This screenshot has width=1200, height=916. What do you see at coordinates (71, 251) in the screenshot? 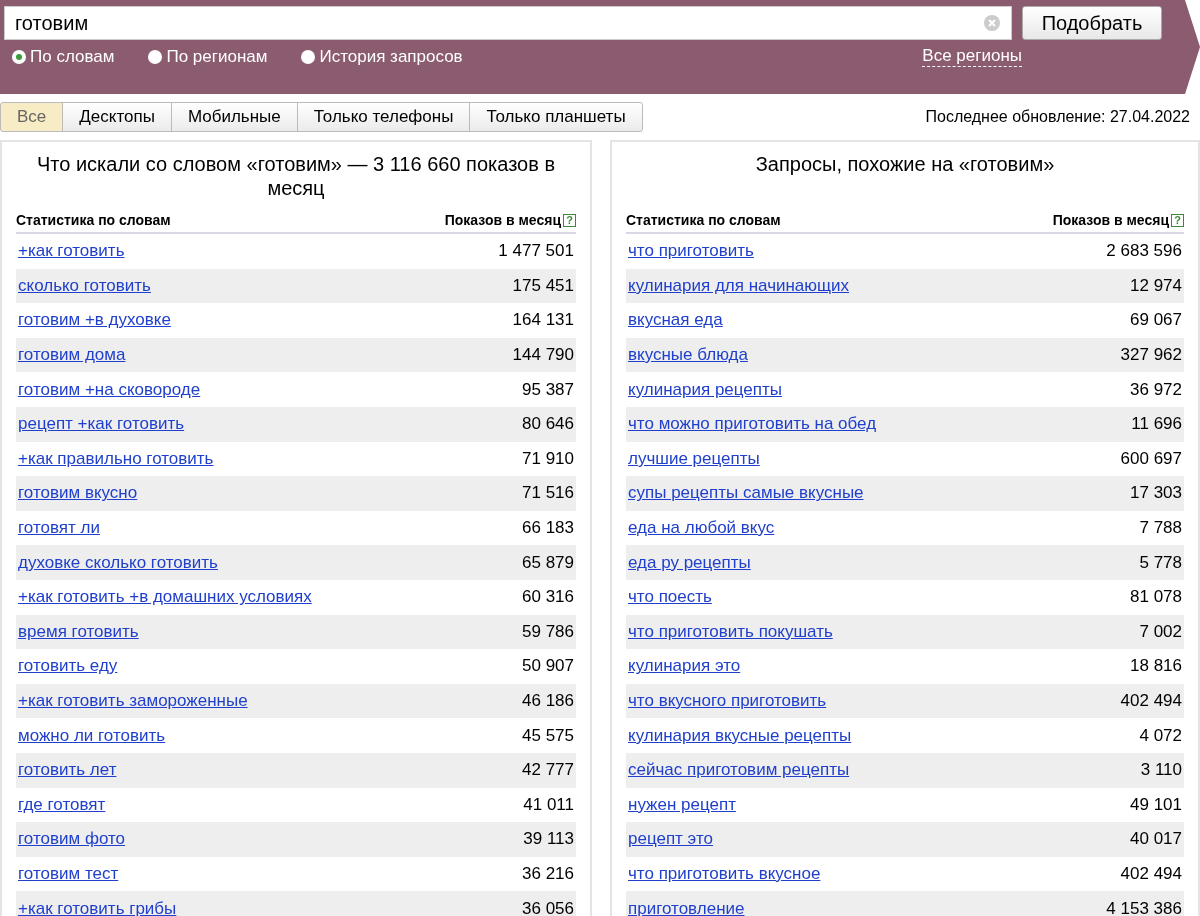
I see `phrase-link: +как готовить` at bounding box center [71, 251].